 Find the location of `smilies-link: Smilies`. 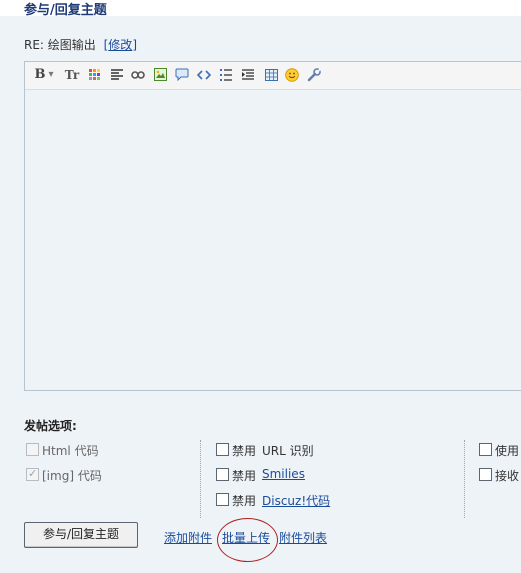

smilies-link: Smilies is located at coordinates (283, 474).